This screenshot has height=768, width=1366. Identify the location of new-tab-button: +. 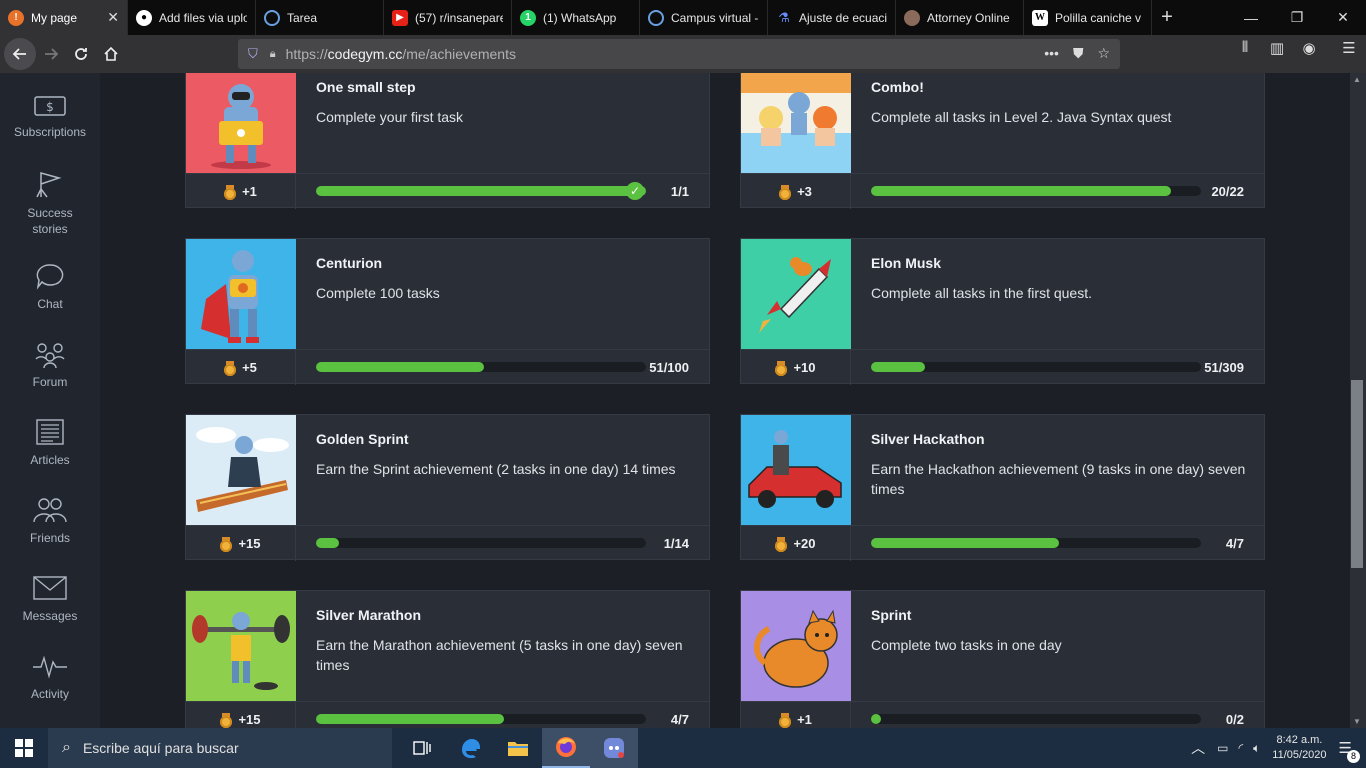
(1167, 17).